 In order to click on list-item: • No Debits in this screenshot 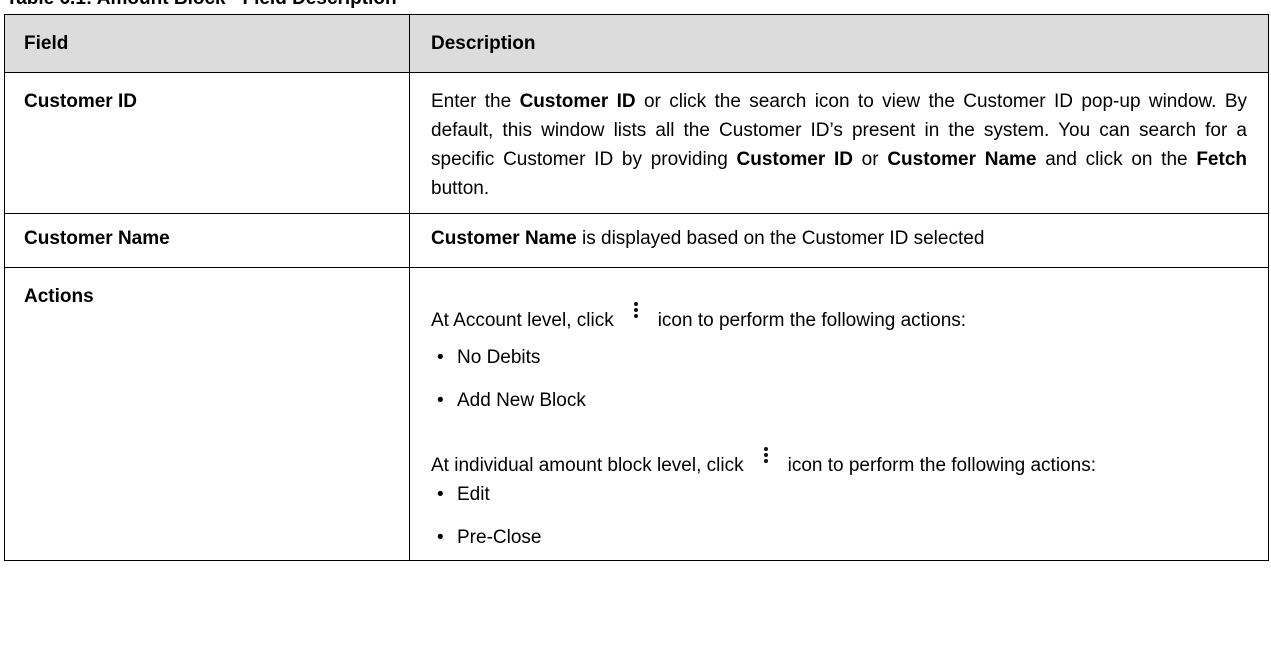, I will do `click(842, 357)`.